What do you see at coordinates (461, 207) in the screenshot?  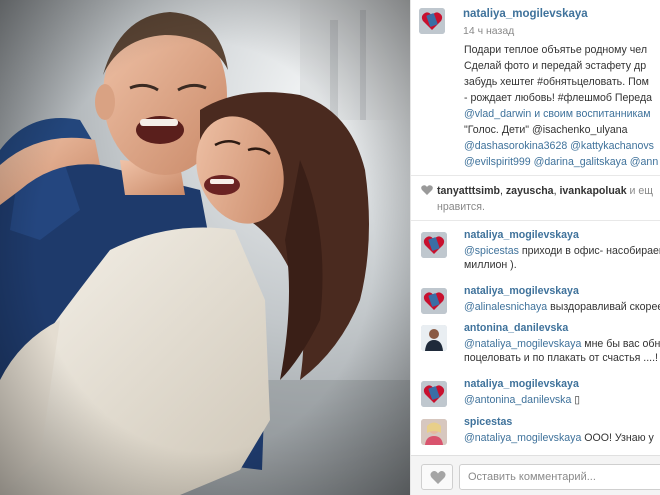 I see `likes-suffix: нравится.` at bounding box center [461, 207].